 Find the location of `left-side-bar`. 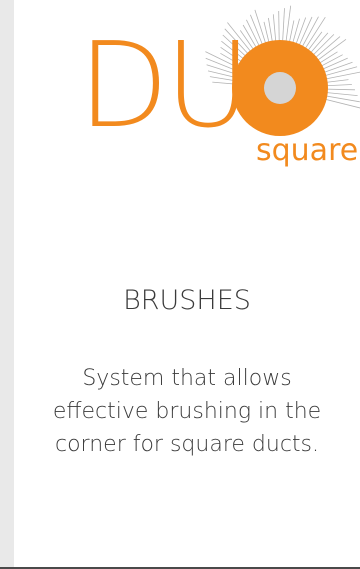

left-side-bar is located at coordinates (7, 284).